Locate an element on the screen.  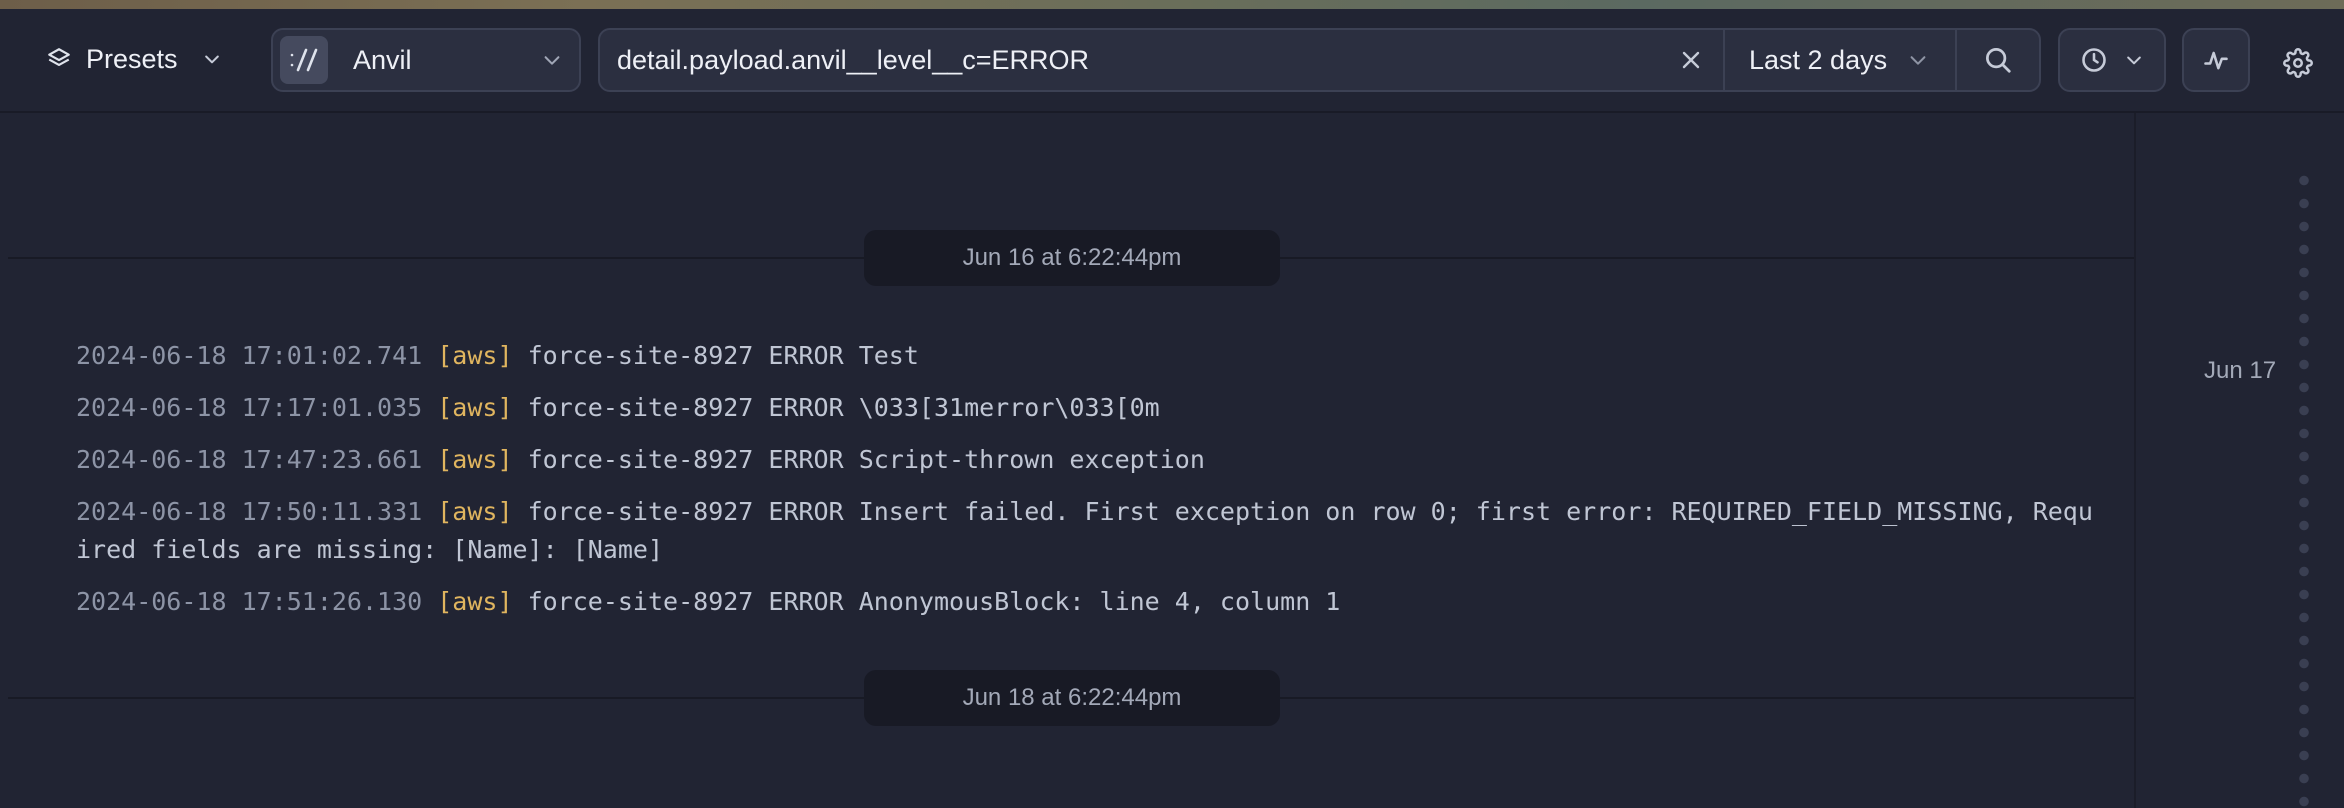
log-timestamp: 2024-06-18 17:17:01.035 is located at coordinates (249, 407).